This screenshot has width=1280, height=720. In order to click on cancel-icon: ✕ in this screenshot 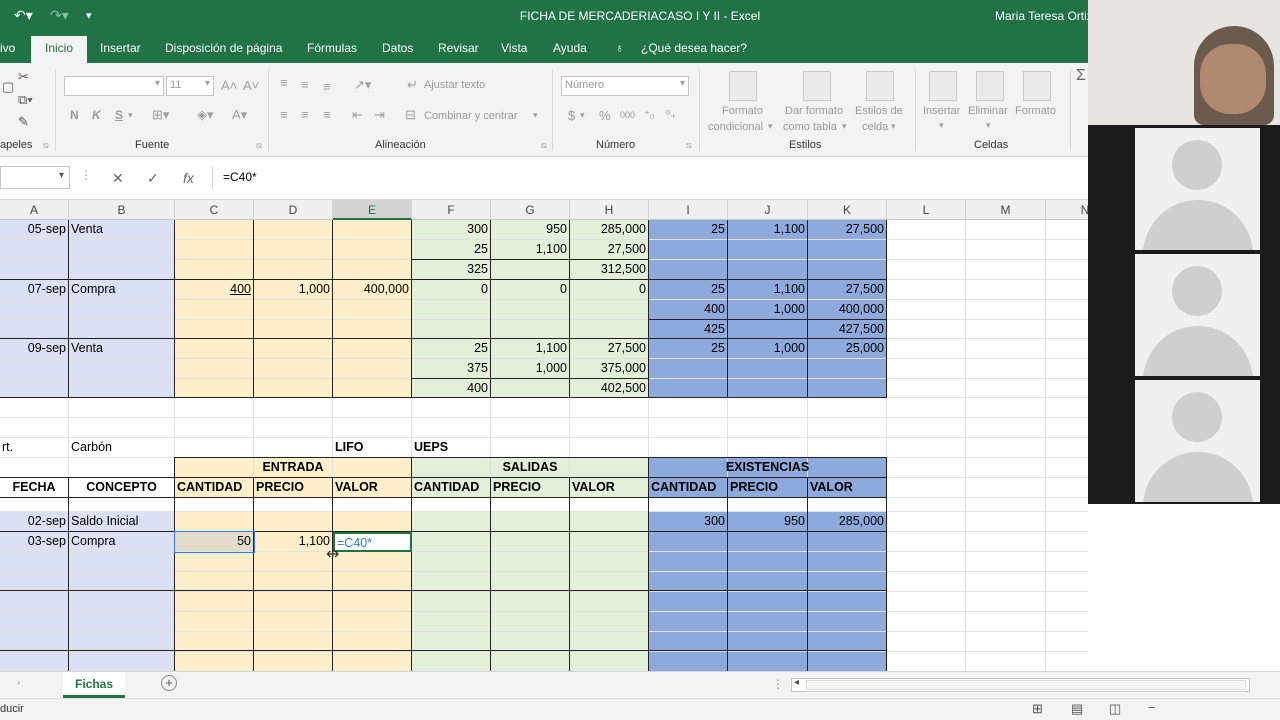, I will do `click(118, 178)`.